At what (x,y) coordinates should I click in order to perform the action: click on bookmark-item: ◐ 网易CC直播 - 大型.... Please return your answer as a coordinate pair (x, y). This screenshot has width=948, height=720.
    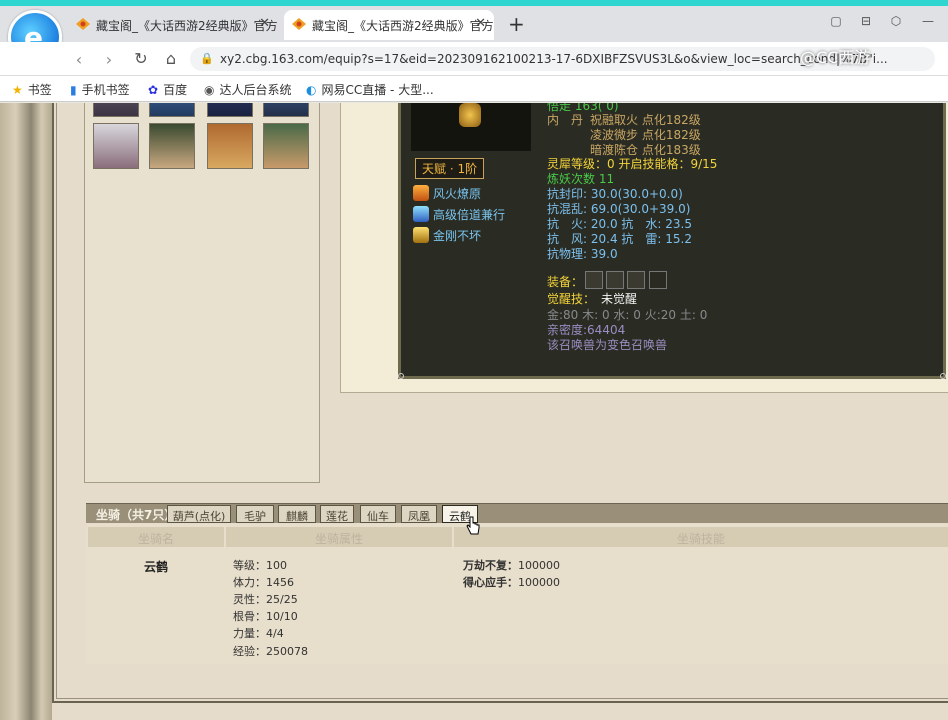
    Looking at the image, I should click on (370, 89).